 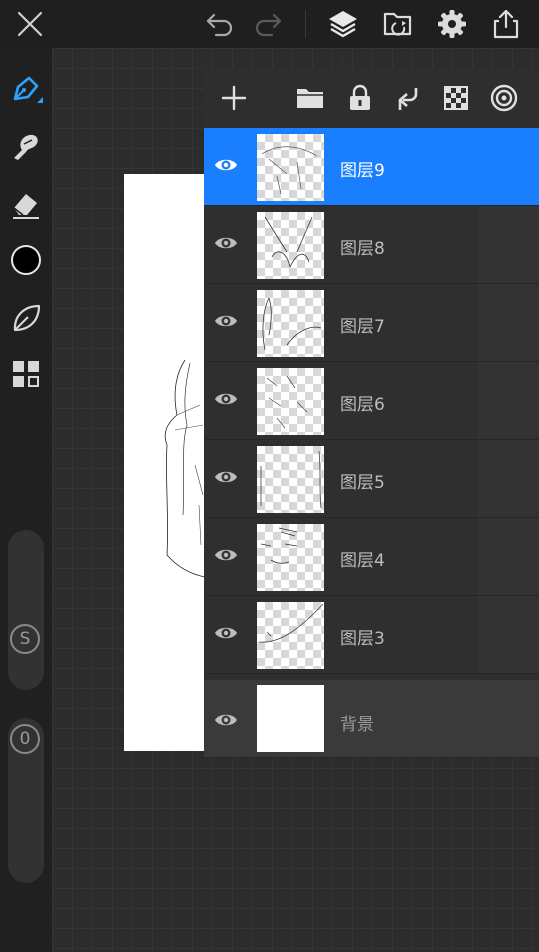 I want to click on color-swatch, so click(x=26, y=260).